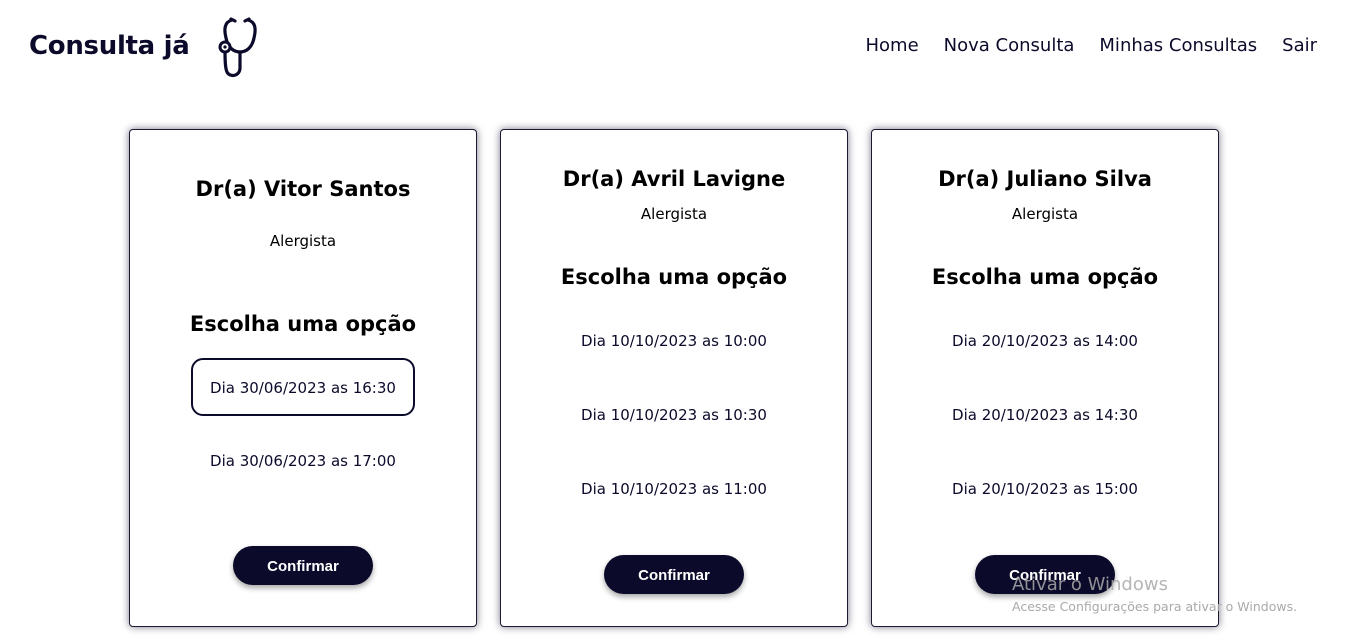  Describe the element at coordinates (1092, 45) in the screenshot. I see `main-nav: Home Nova Consulta Minhas Consultas Sair` at that location.